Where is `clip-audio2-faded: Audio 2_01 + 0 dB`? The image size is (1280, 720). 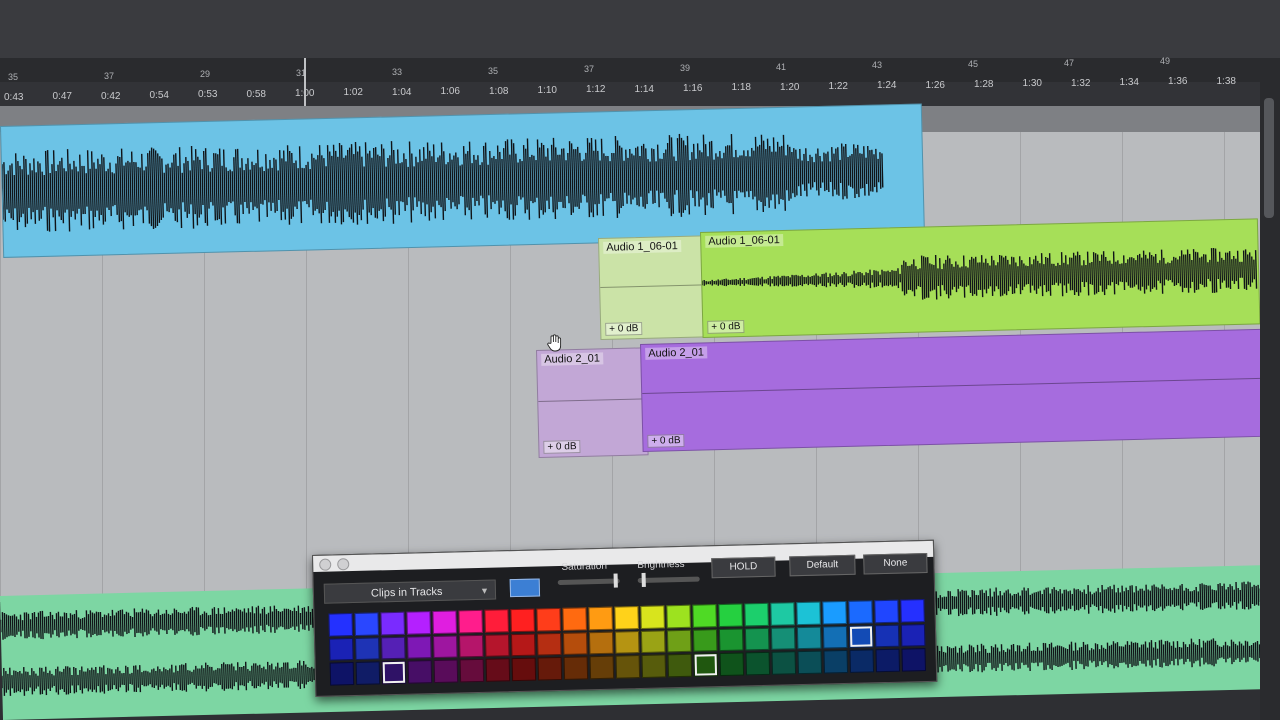 clip-audio2-faded: Audio 2_01 + 0 dB is located at coordinates (592, 402).